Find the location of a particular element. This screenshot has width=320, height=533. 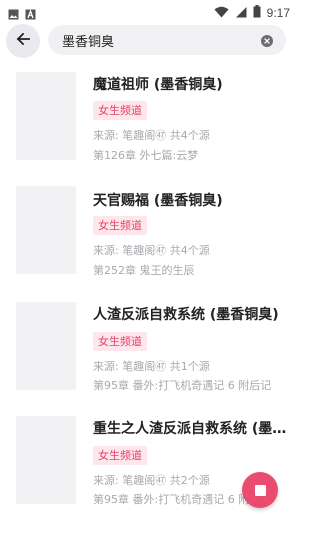

back-arrow-icon is located at coordinates (23, 41).